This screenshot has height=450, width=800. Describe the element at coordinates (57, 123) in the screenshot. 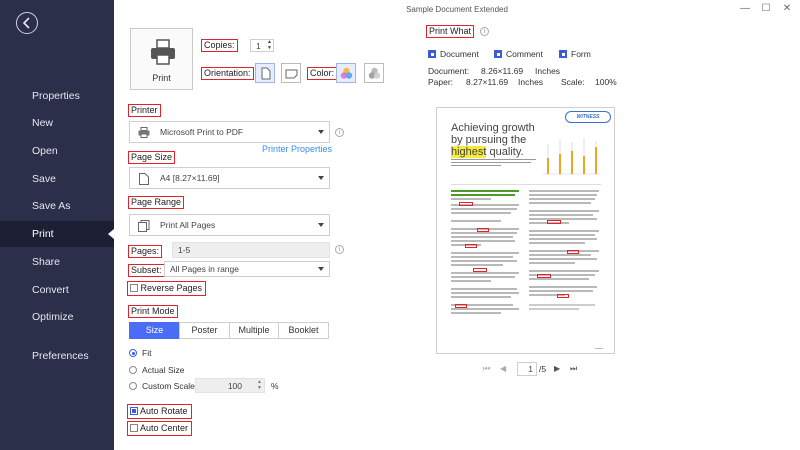

I see `sidebar-item-new: New` at that location.